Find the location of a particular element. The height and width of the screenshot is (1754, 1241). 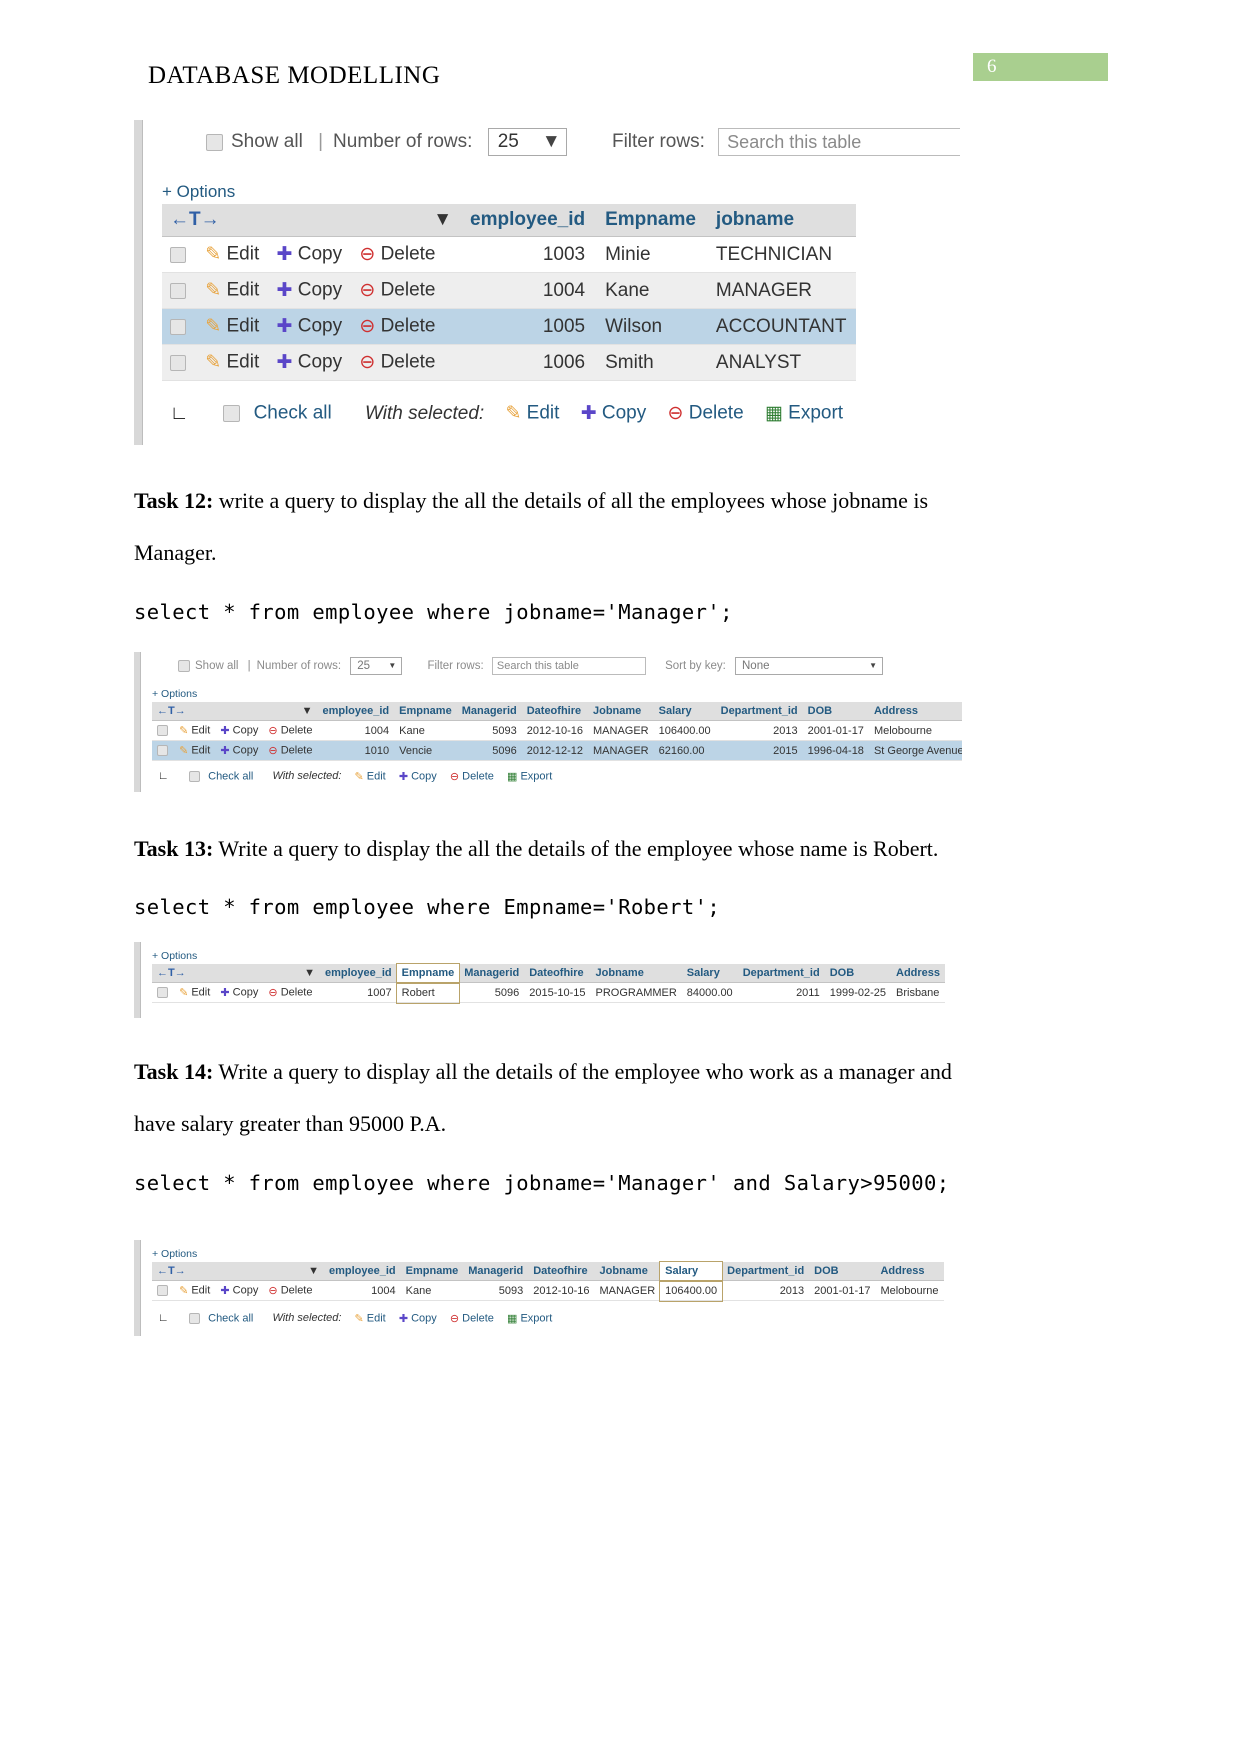

cell-empname: Robert is located at coordinates (428, 992).